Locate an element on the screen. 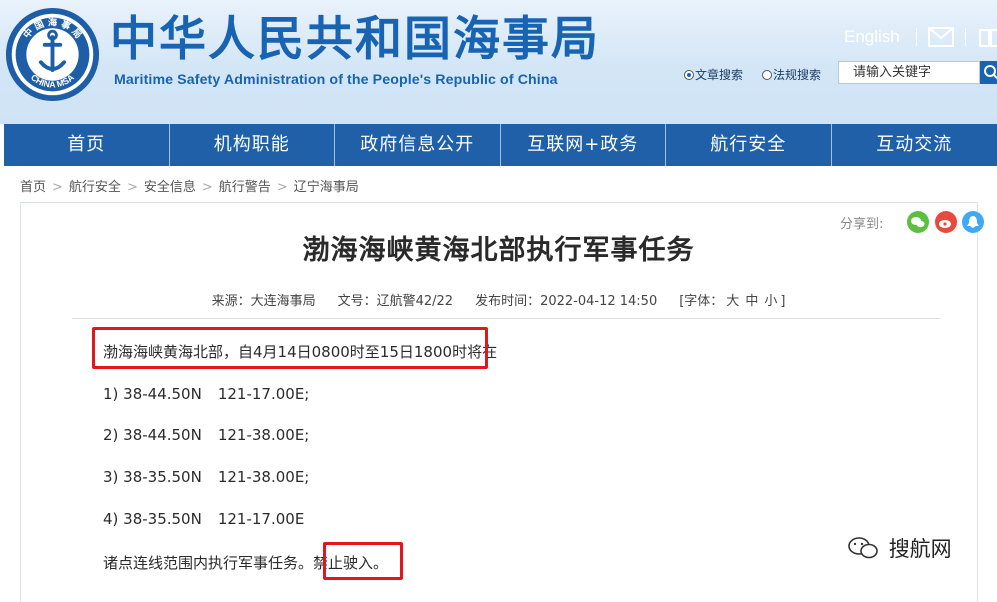 This screenshot has height=602, width=997. font-size-medium: 中 is located at coordinates (751, 301).